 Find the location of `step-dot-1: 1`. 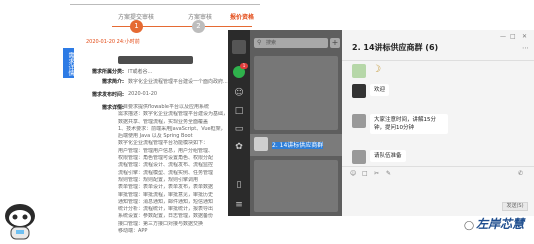

step-dot-1: 1 is located at coordinates (136, 26).